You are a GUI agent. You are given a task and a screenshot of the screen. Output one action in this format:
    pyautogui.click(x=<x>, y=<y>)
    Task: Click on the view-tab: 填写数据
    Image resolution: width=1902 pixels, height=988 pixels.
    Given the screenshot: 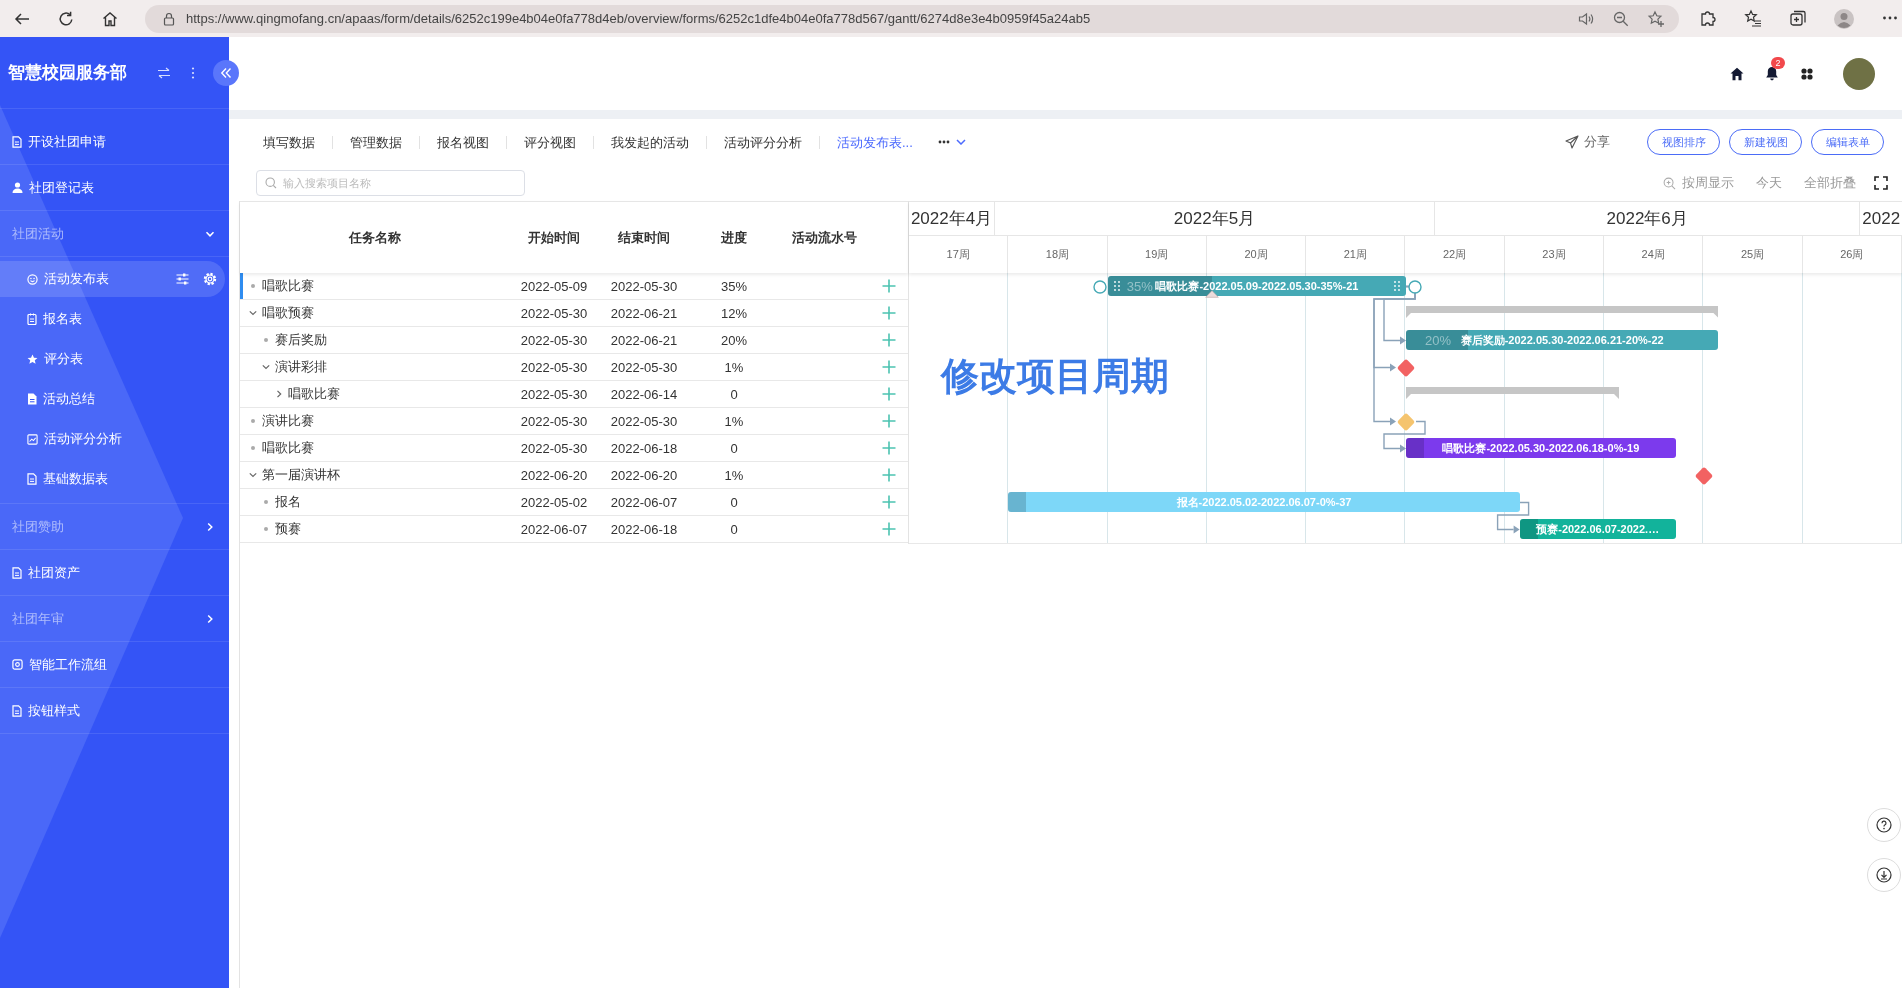 What is the action you would take?
    pyautogui.click(x=288, y=142)
    